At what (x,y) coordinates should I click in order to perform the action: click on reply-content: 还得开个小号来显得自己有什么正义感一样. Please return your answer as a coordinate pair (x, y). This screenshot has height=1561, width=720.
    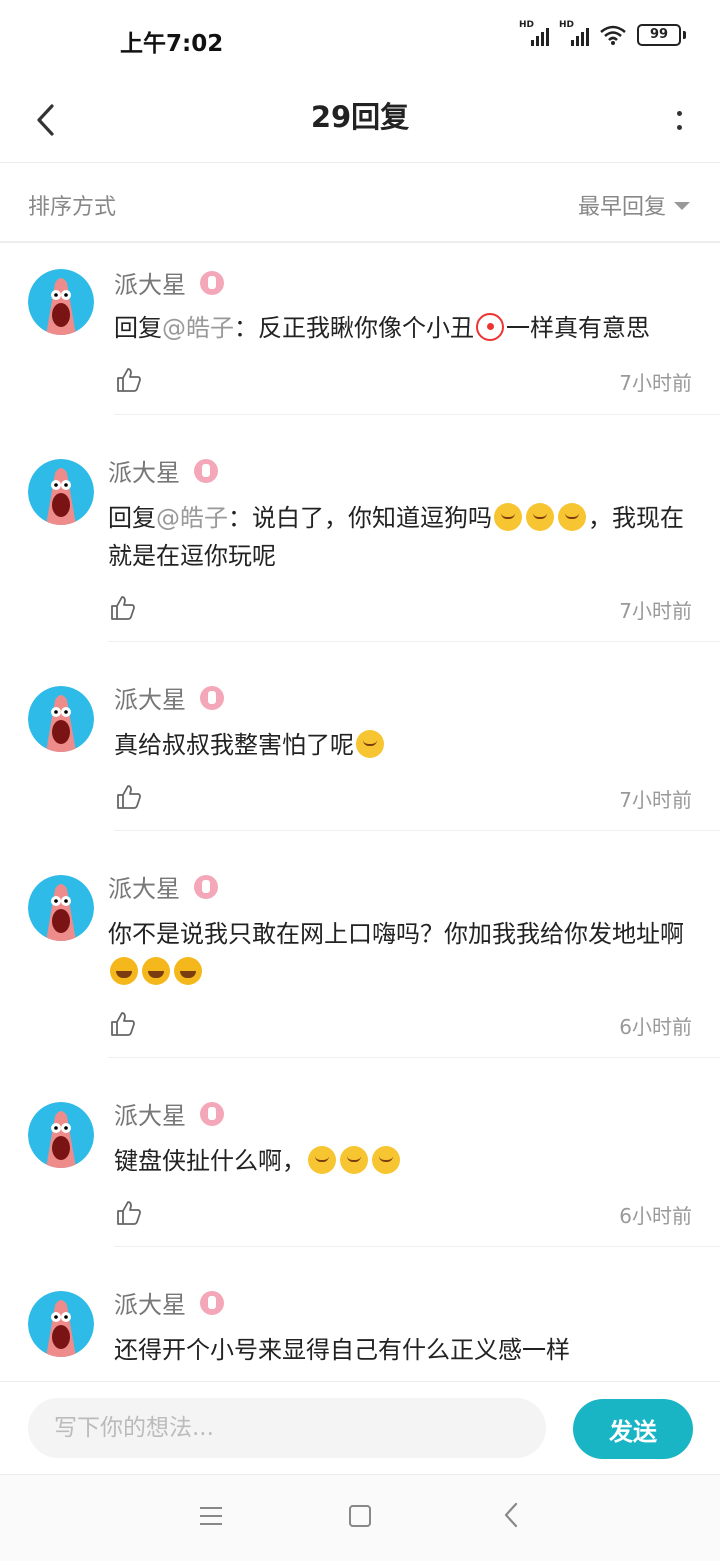
    Looking at the image, I should click on (342, 1350).